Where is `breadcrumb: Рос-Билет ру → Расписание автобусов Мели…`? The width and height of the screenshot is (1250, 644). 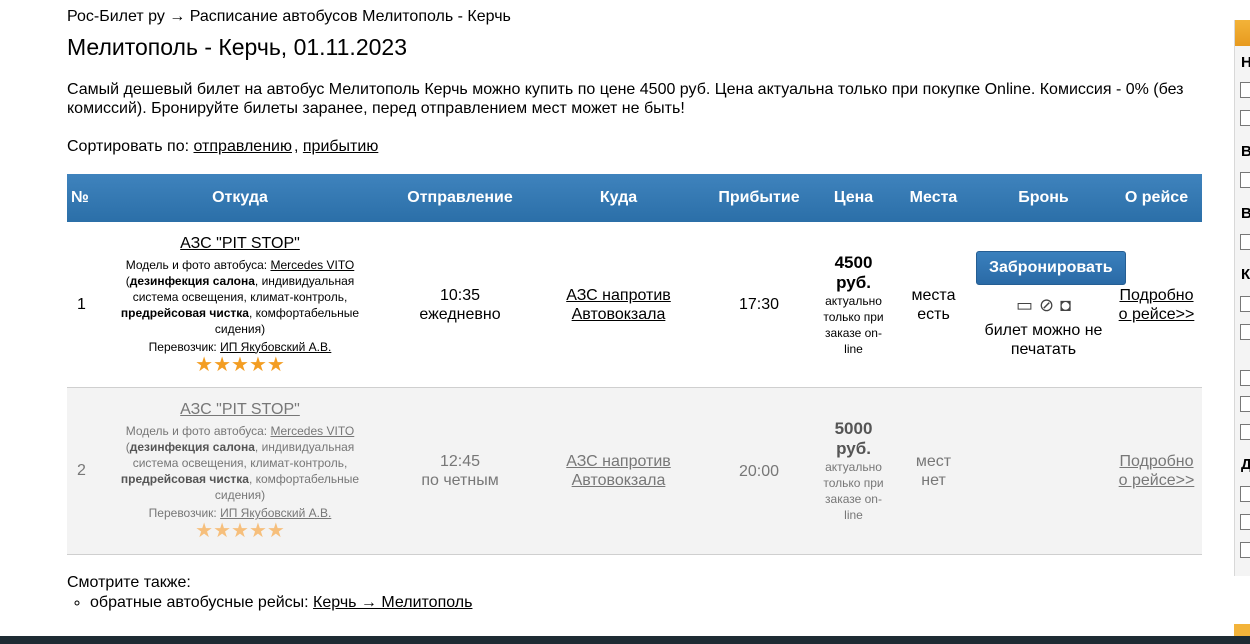 breadcrumb: Рос-Билет ру → Расписание автобусов Мели… is located at coordinates (289, 16).